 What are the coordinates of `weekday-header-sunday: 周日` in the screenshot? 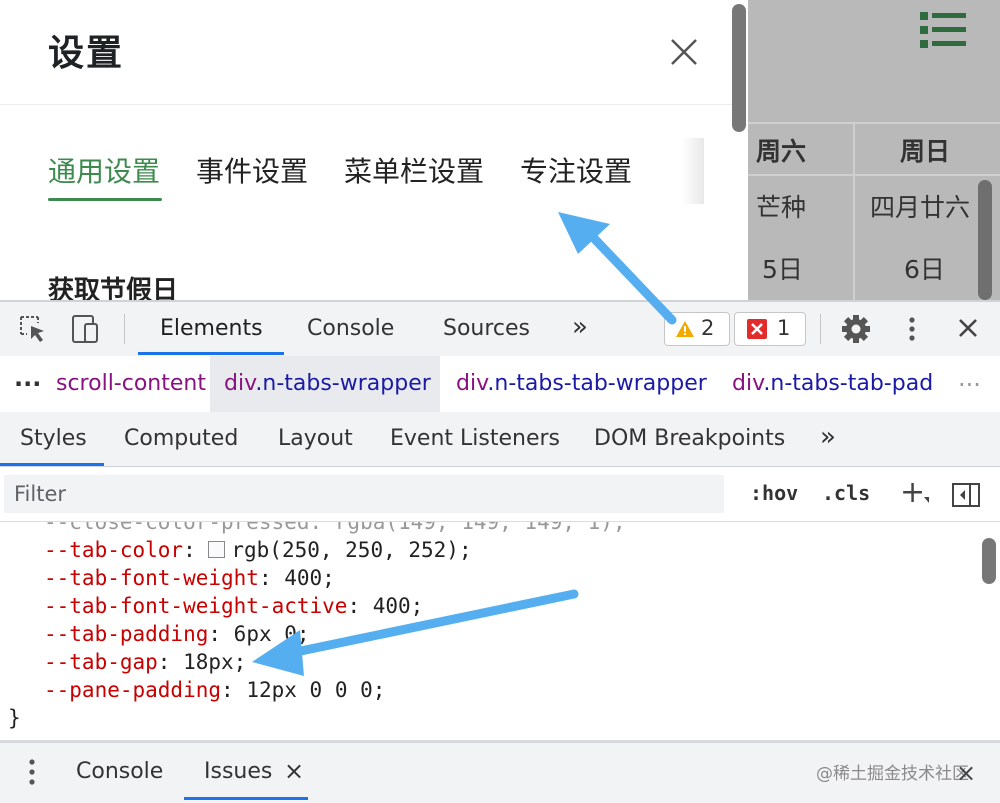 It's located at (925, 151).